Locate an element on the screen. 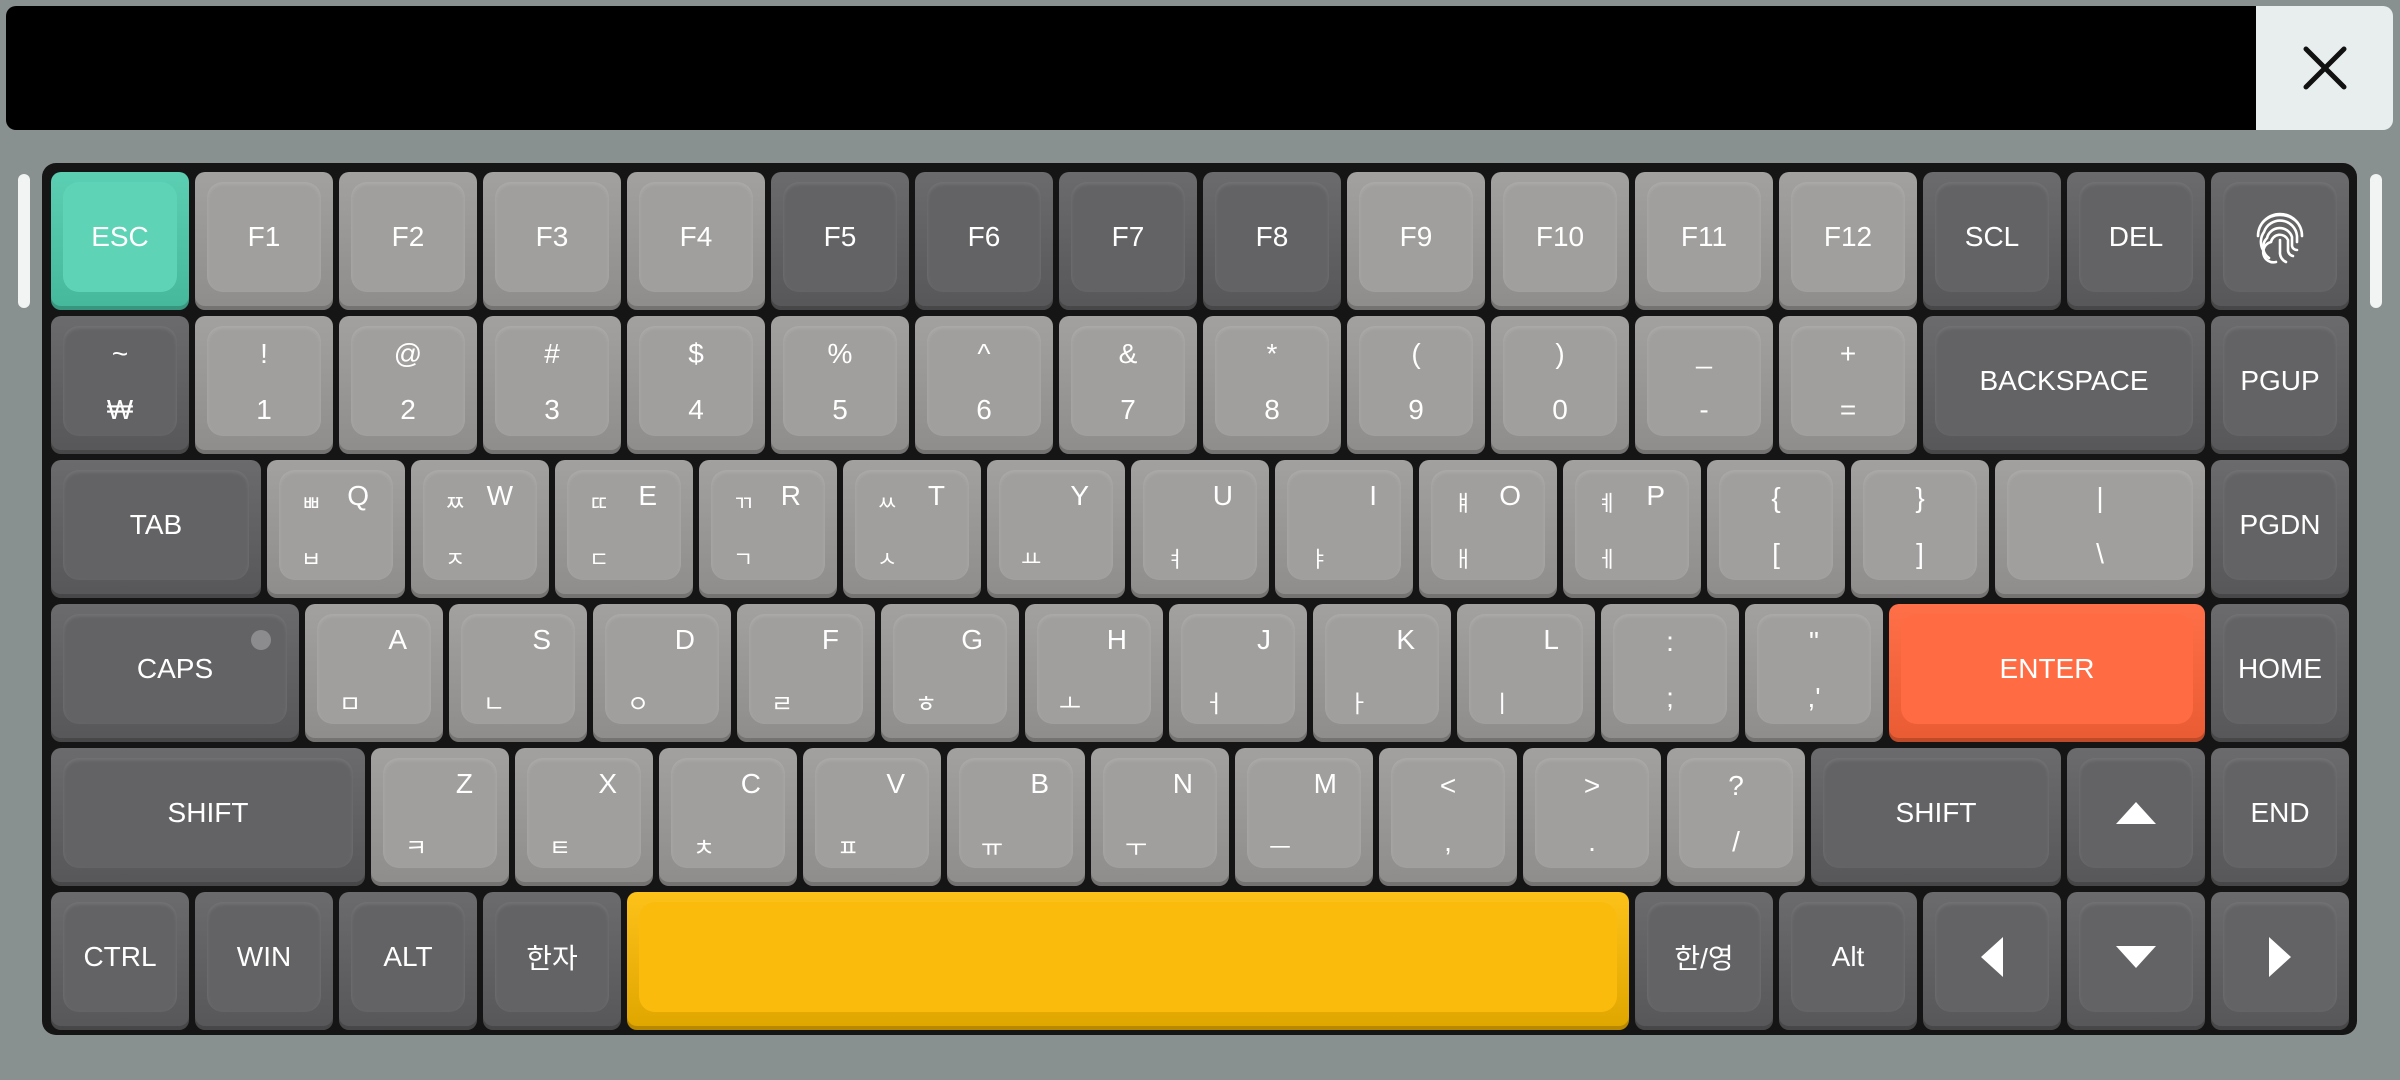 The width and height of the screenshot is (2400, 1080). key-english-letter: C is located at coordinates (750, 783).